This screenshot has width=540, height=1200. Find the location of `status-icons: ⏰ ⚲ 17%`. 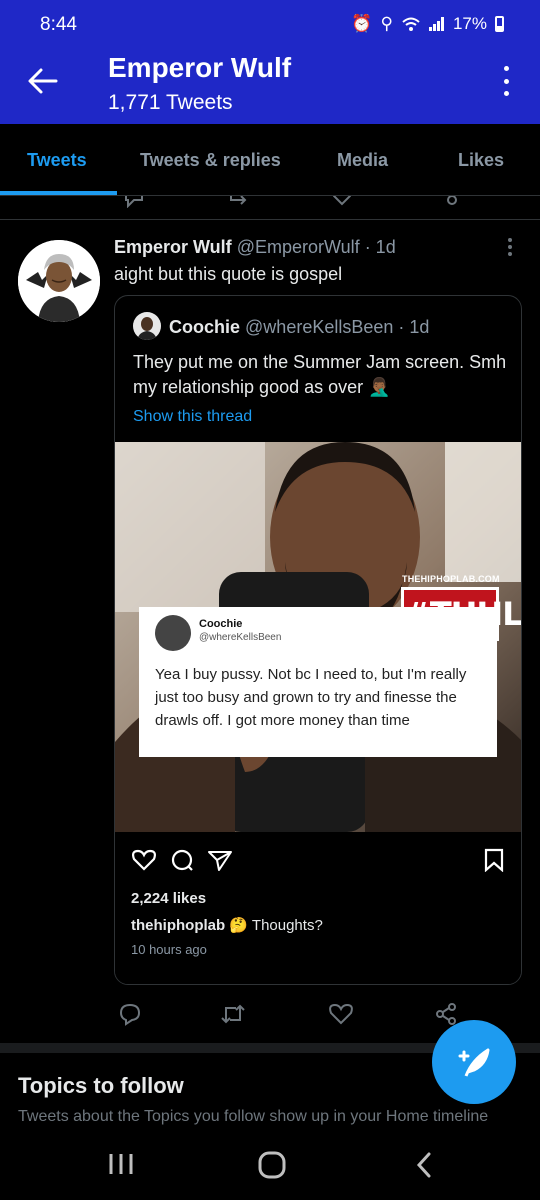

status-icons: ⏰ ⚲ 17% is located at coordinates (427, 24).